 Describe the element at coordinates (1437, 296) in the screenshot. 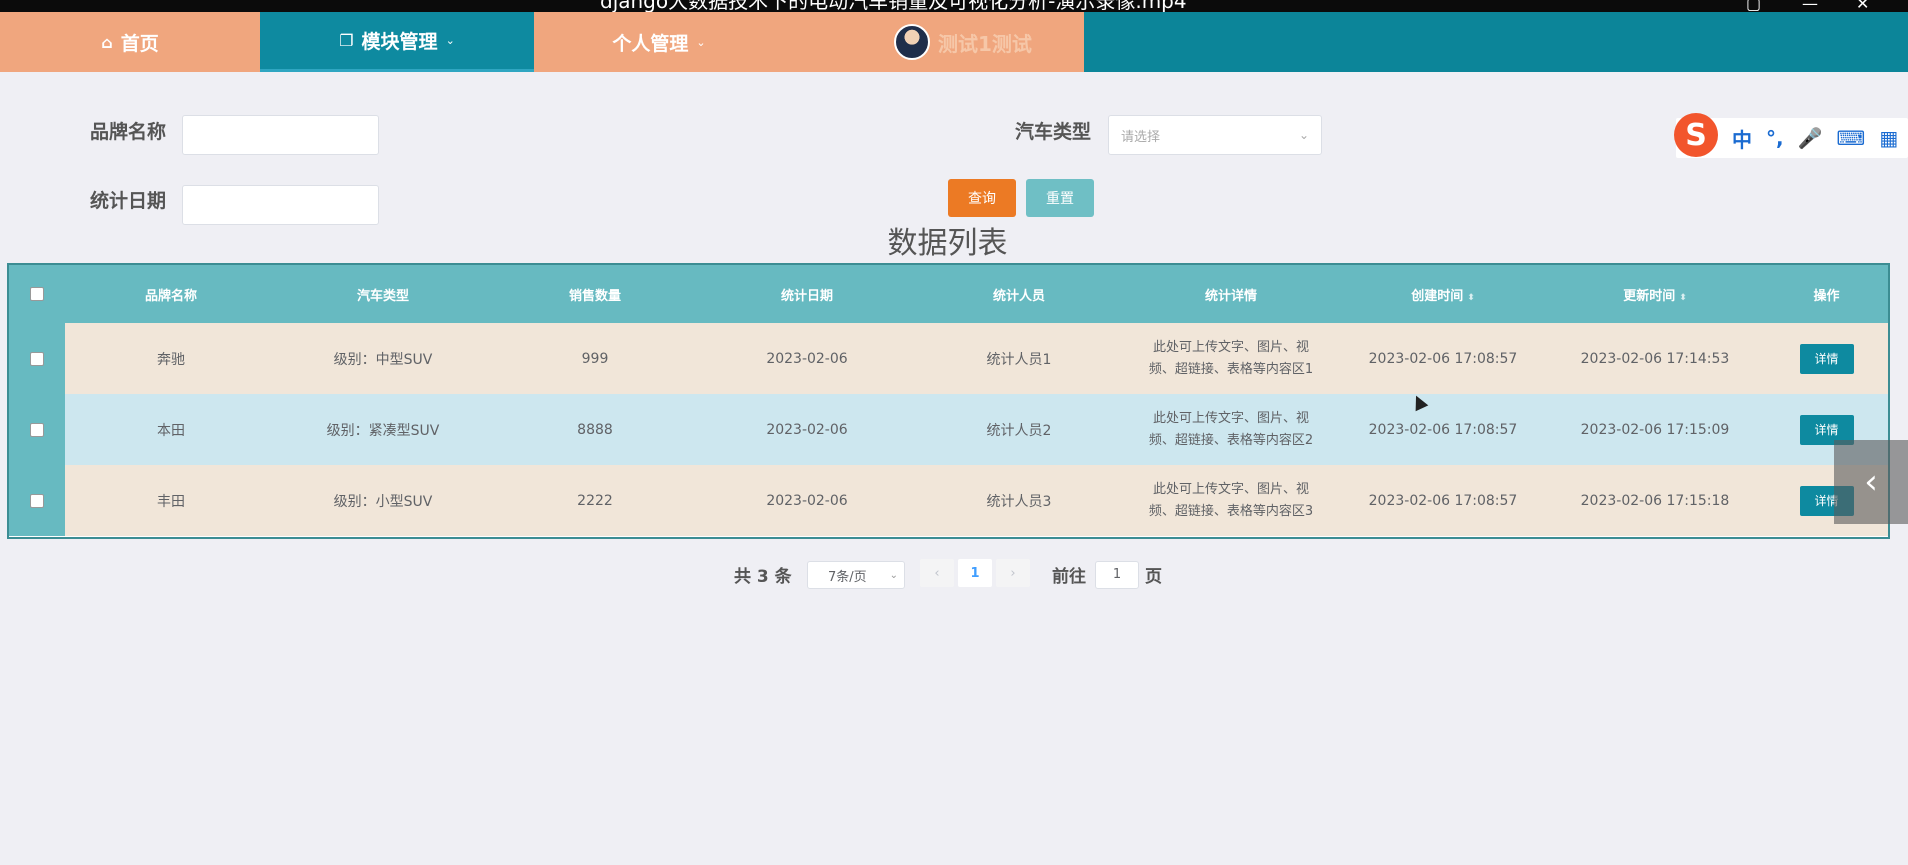

I see `col-created-label: 创建时间` at that location.